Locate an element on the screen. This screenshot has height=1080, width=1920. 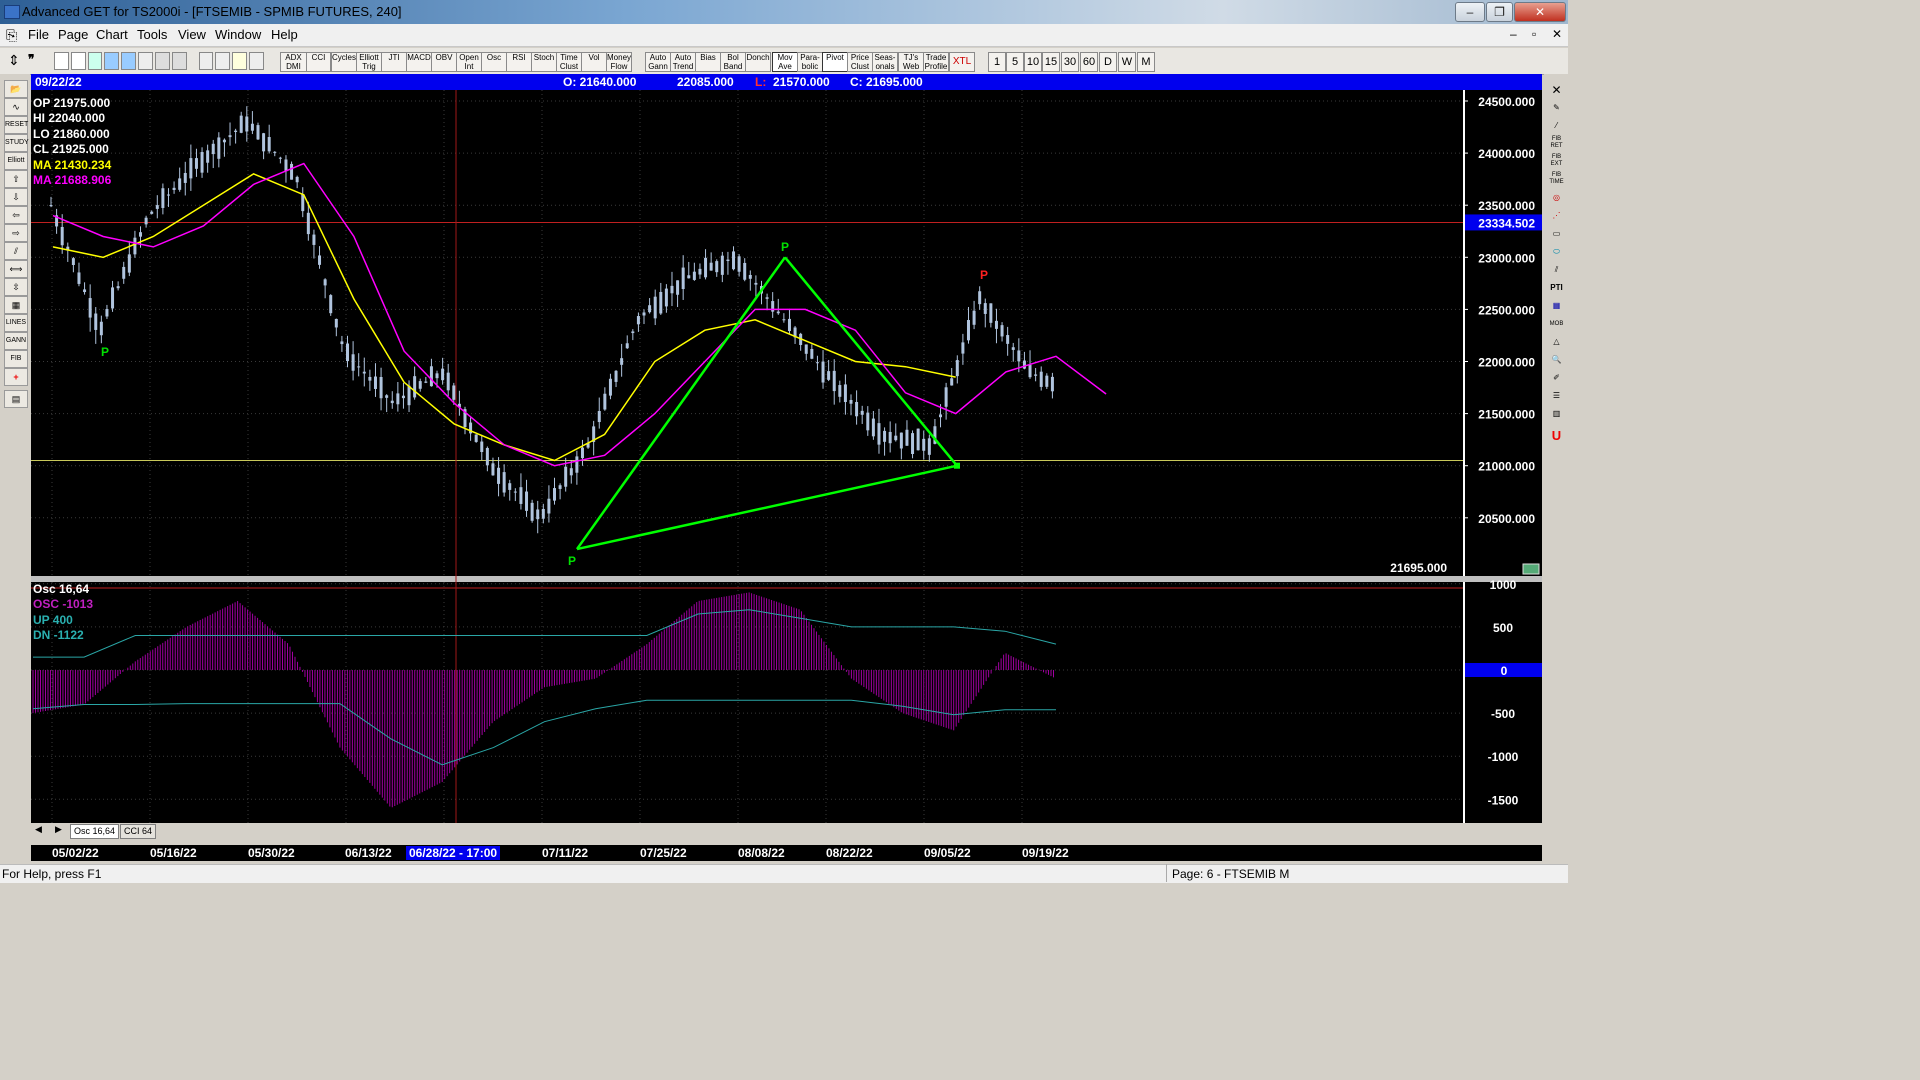
study-button-macd: MACD is located at coordinates (419, 62).